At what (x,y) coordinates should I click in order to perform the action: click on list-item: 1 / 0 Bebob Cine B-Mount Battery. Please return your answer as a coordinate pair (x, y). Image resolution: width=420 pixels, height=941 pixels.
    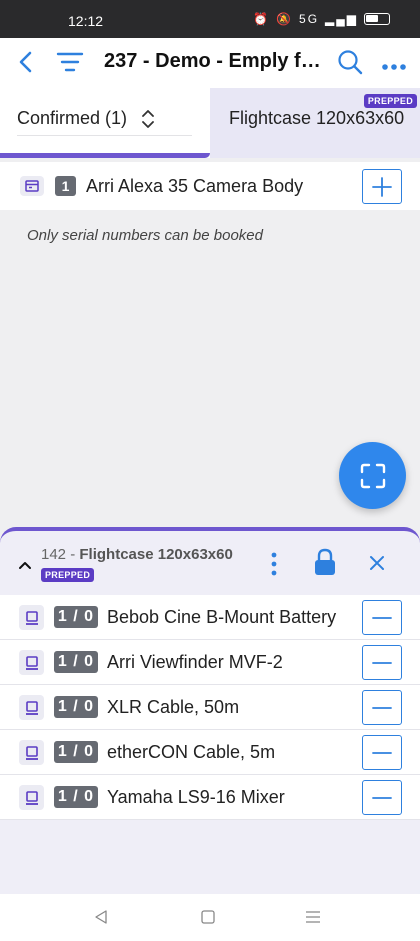
    Looking at the image, I should click on (210, 617).